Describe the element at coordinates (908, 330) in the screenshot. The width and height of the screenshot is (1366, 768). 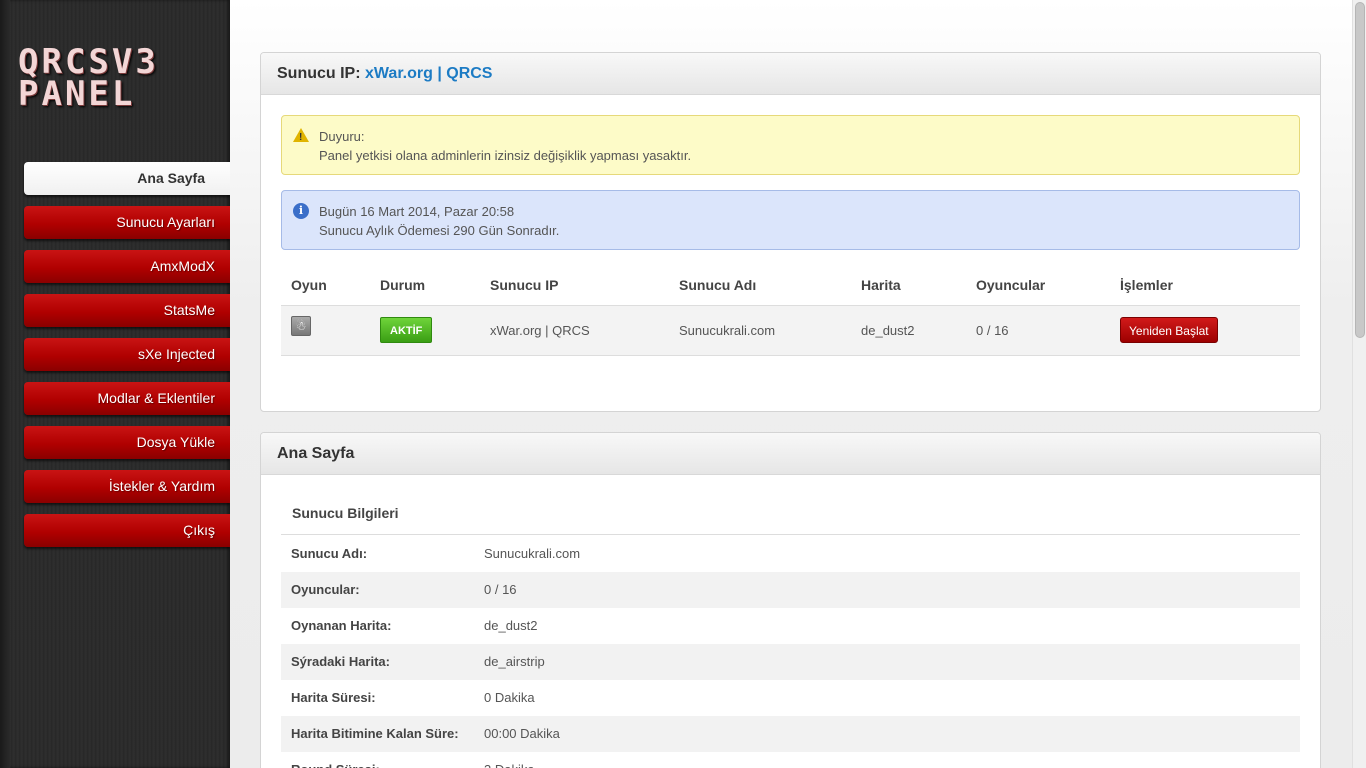
I see `row-map: de_dust2` at that location.